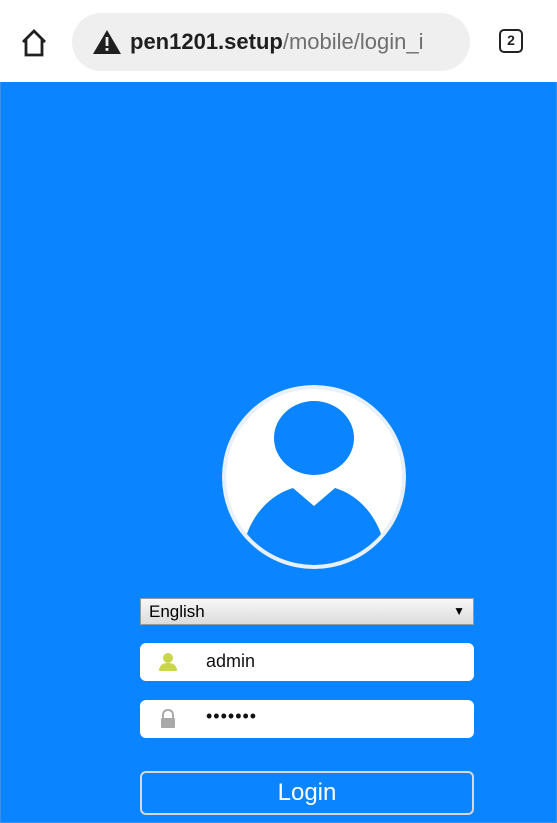 Image resolution: width=557 pixels, height=823 pixels. I want to click on tab-count: 2, so click(511, 40).